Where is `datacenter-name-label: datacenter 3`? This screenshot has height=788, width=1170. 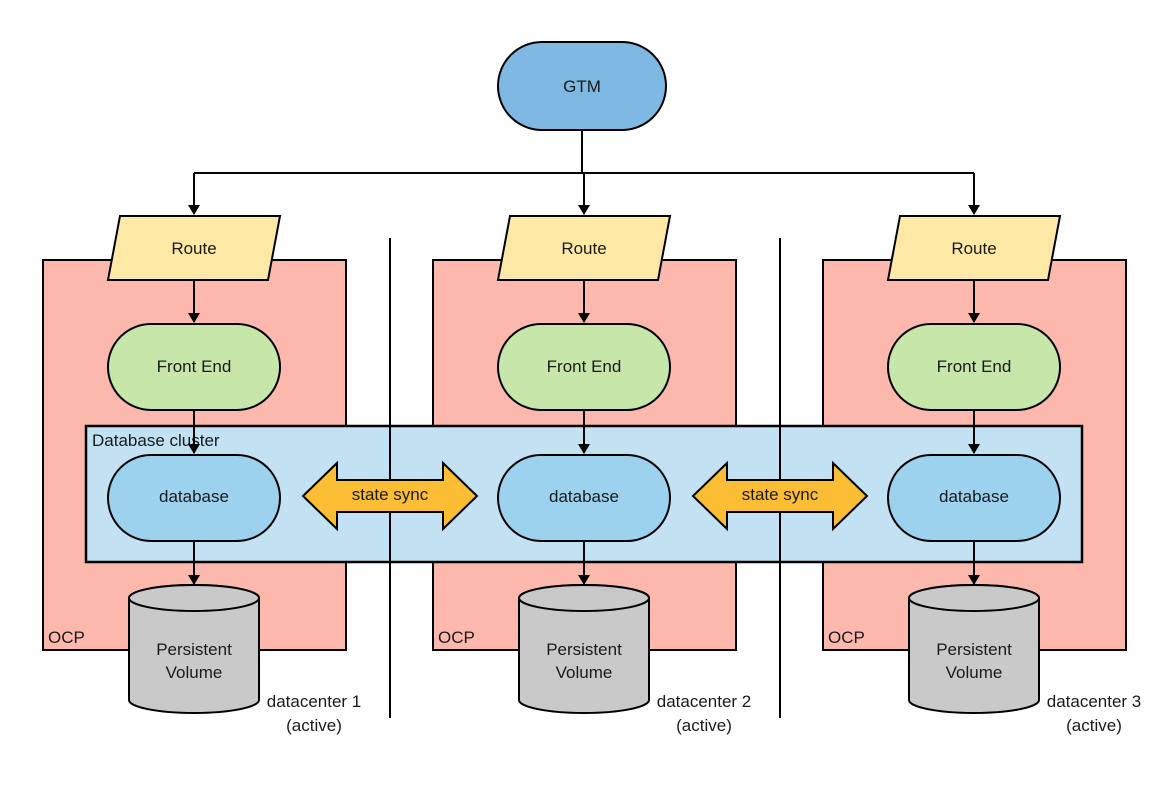
datacenter-name-label: datacenter 3 is located at coordinates (1094, 701).